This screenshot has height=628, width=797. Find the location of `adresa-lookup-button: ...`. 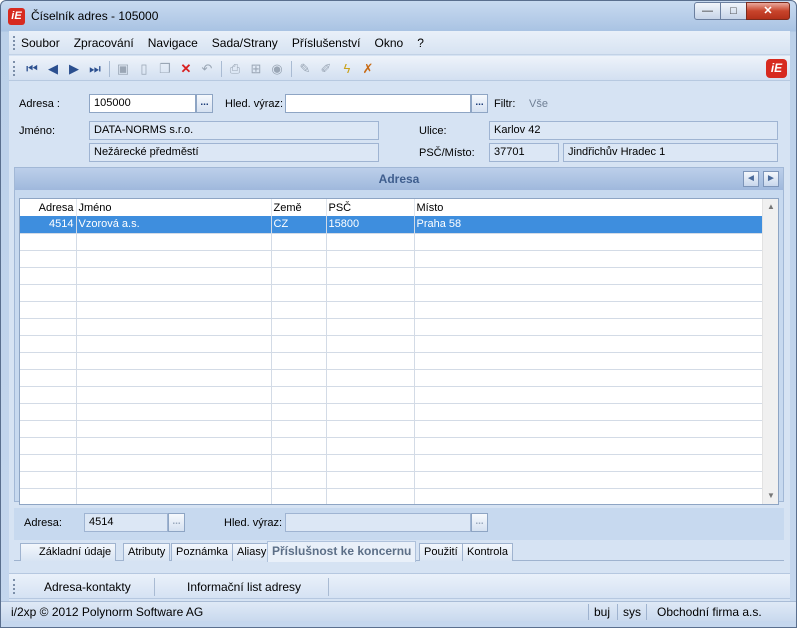

adresa-lookup-button: ... is located at coordinates (204, 103).